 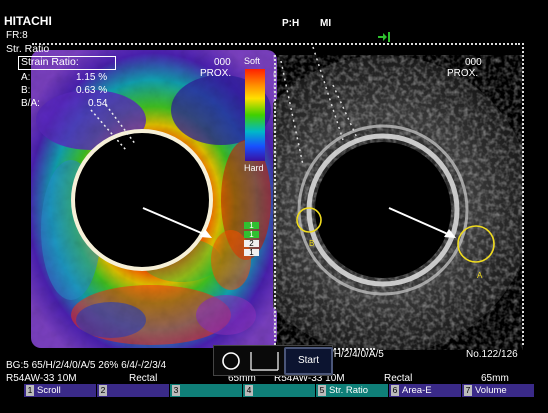 I want to click on fkey-5-str-ratio: 5 Str. Ratio, so click(x=352, y=390).